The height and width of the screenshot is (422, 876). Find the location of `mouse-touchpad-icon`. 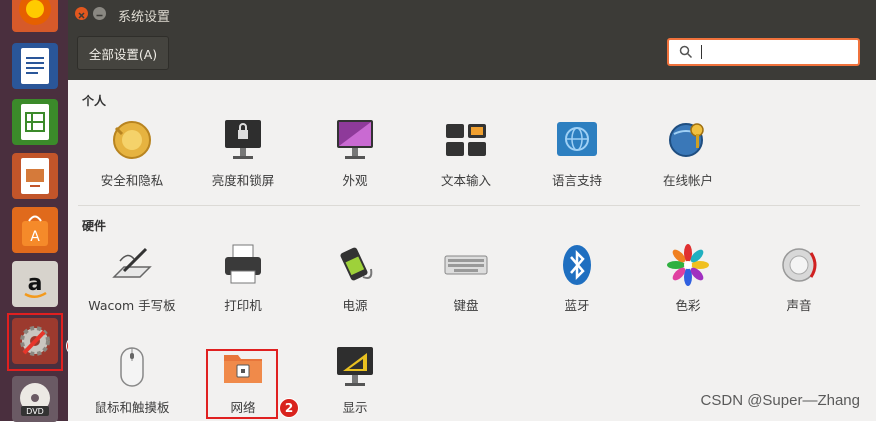

mouse-touchpad-icon is located at coordinates (132, 367).